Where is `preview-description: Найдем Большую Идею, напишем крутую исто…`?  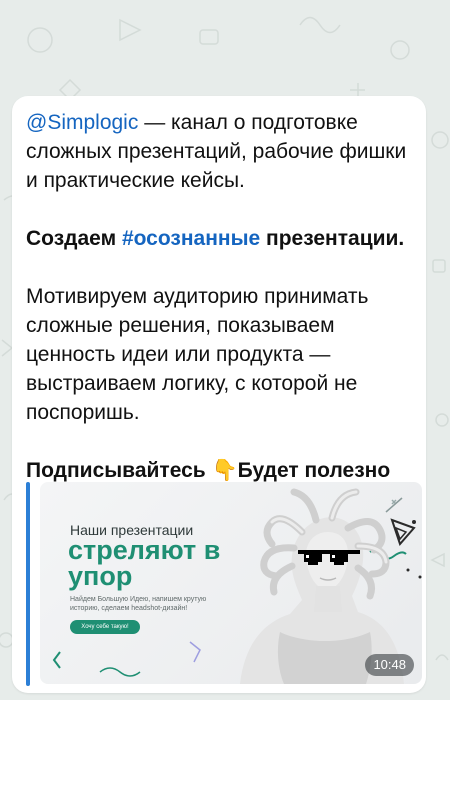
preview-description: Найдем Большую Идею, напишем крутую исто… is located at coordinates (138, 604).